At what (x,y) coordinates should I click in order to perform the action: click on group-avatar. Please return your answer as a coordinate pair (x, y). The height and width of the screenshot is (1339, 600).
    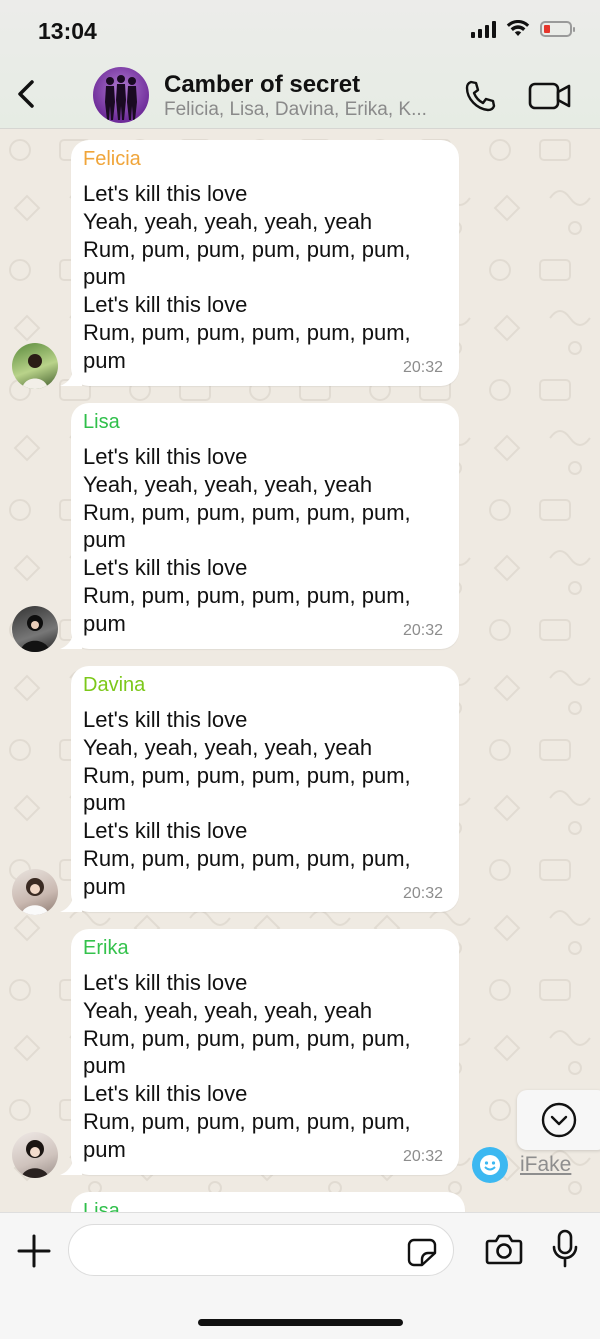
    Looking at the image, I should click on (121, 95).